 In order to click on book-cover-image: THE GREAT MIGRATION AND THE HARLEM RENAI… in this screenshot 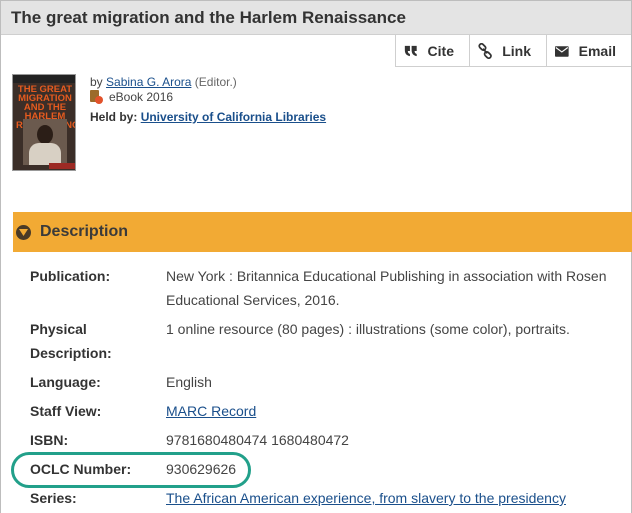, I will do `click(44, 122)`.